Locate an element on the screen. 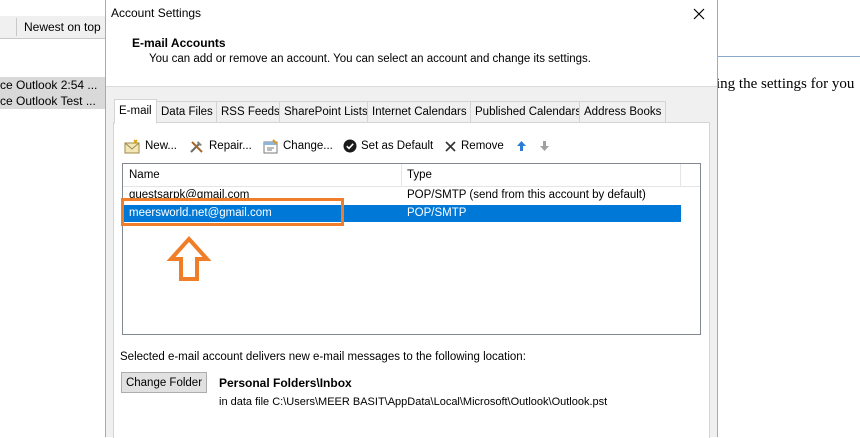 The image size is (860, 438). remove-label: Remove is located at coordinates (482, 146).